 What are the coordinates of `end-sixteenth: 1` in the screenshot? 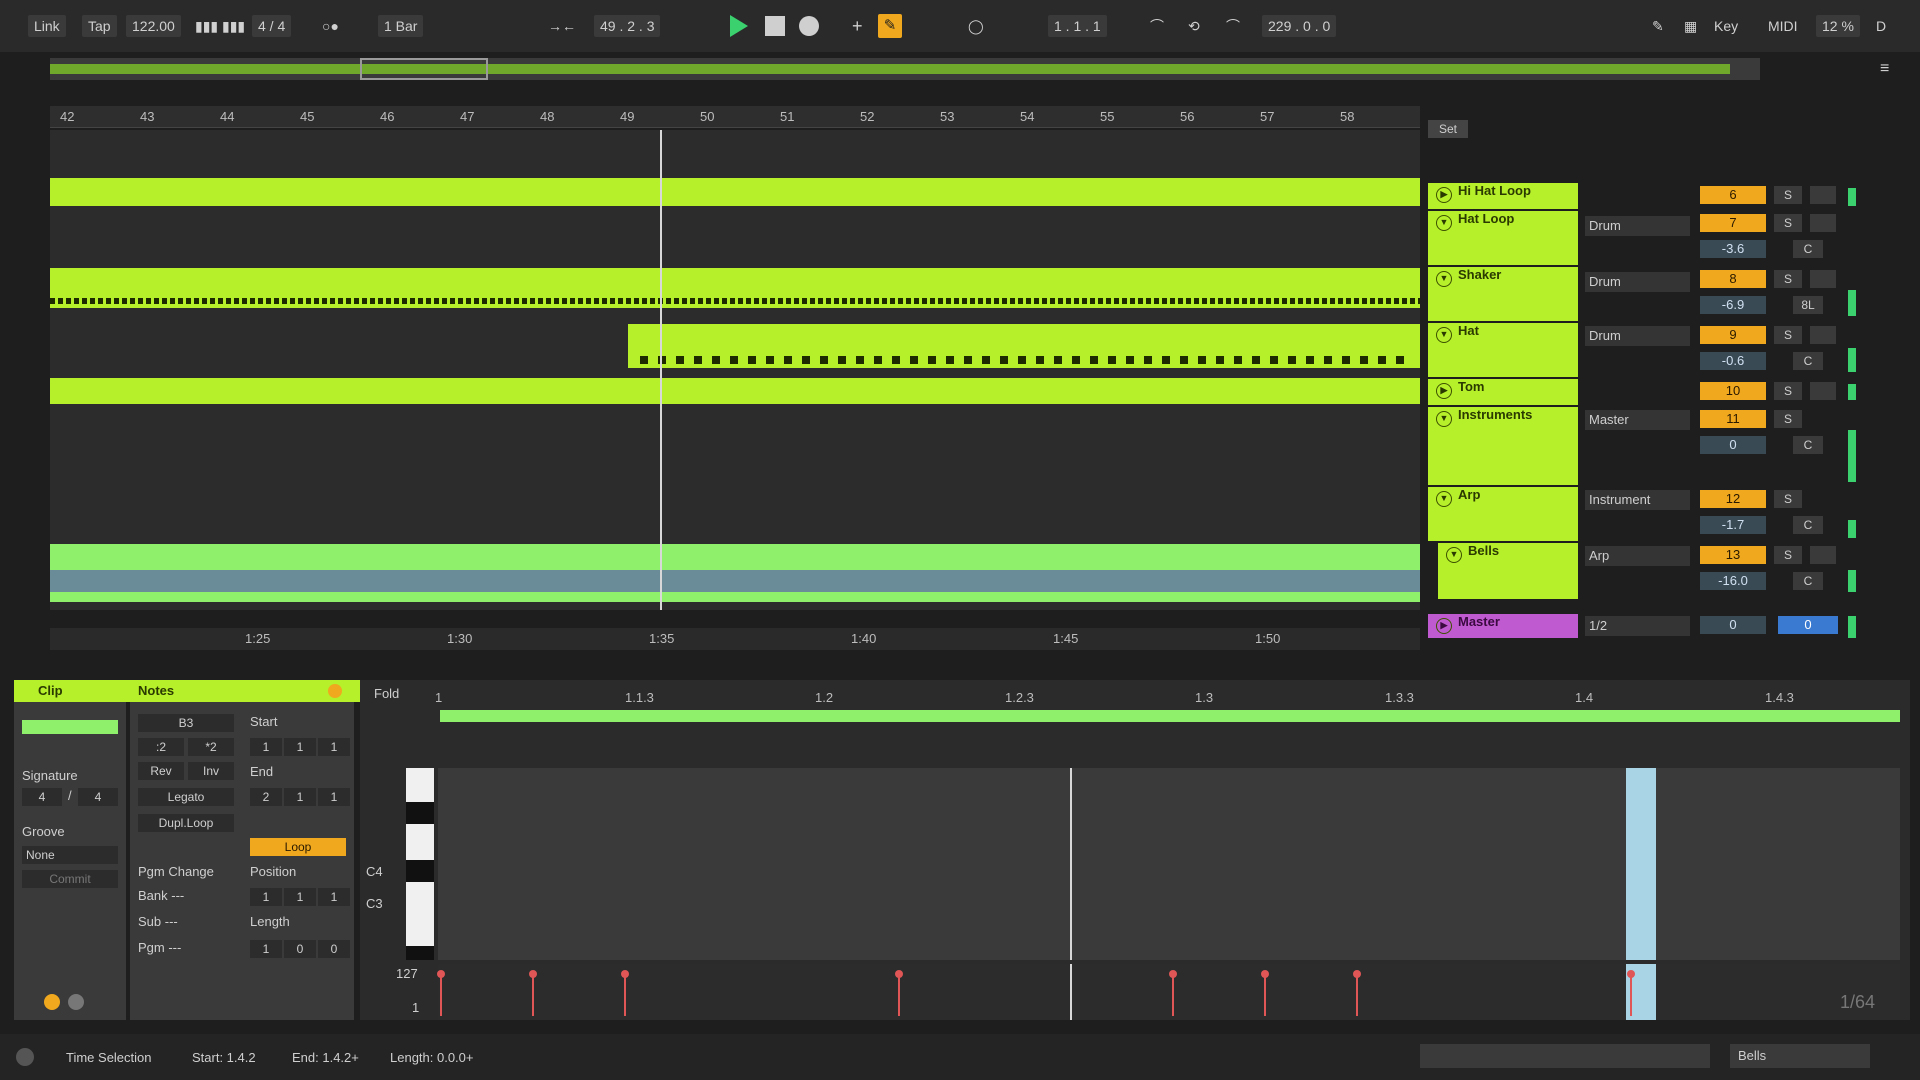 It's located at (334, 797).